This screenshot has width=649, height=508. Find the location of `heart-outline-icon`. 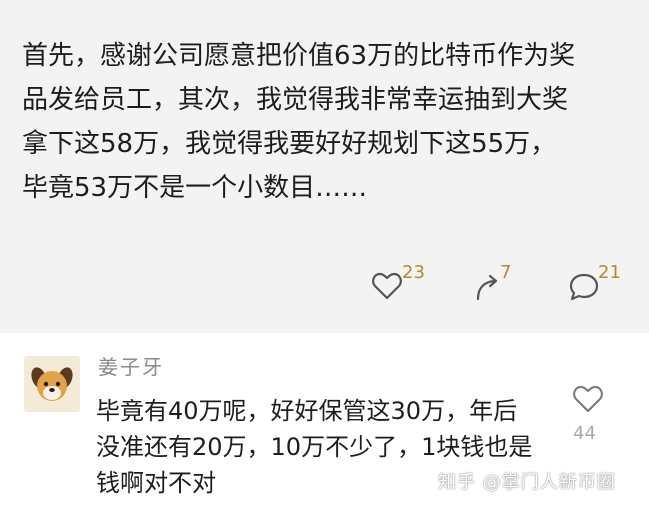

heart-outline-icon is located at coordinates (588, 399).